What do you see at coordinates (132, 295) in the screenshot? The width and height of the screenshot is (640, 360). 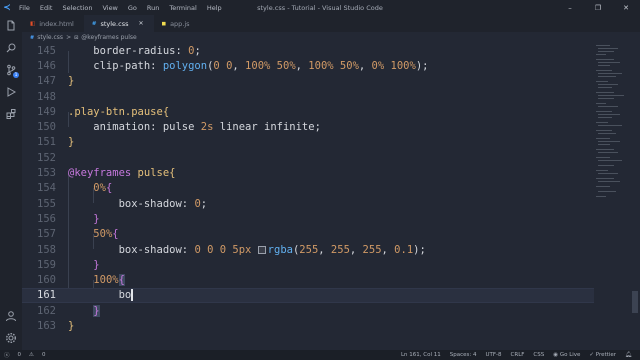 I see `text-cursor` at bounding box center [132, 295].